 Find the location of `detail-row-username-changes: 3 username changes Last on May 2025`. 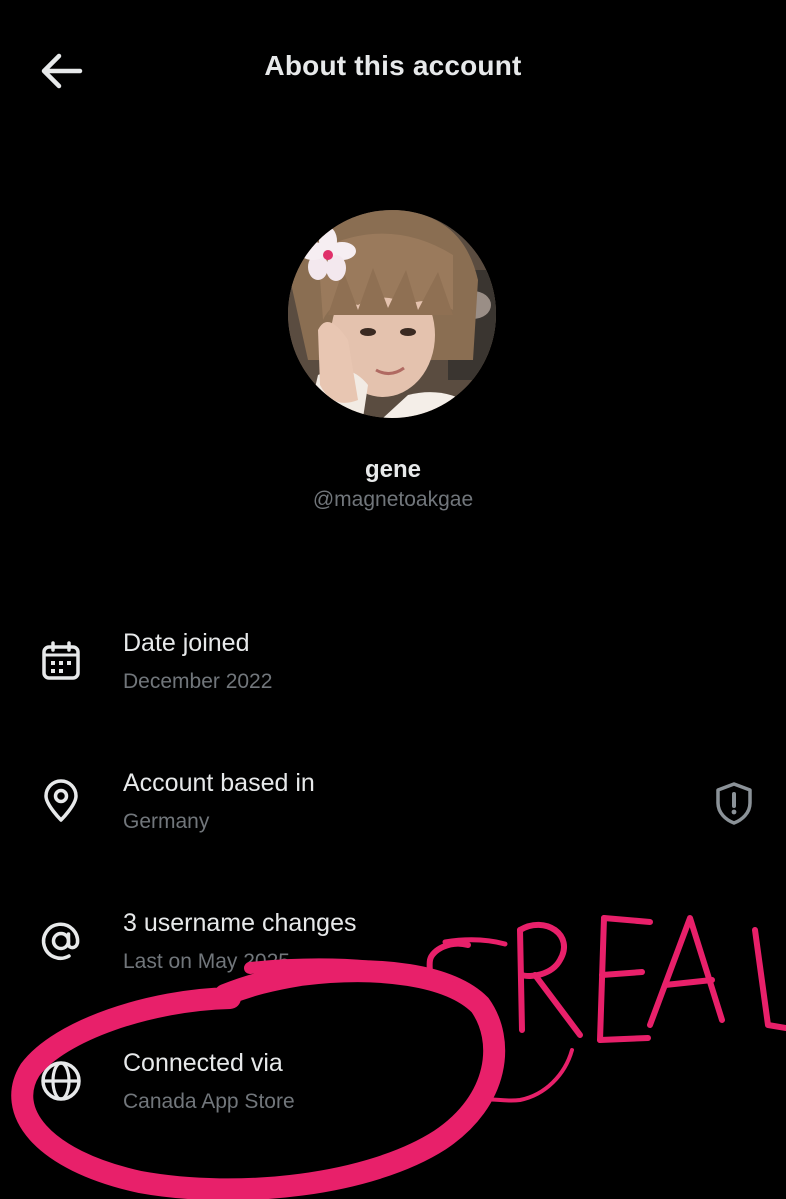

detail-row-username-changes: 3 username changes Last on May 2025 is located at coordinates (393, 950).